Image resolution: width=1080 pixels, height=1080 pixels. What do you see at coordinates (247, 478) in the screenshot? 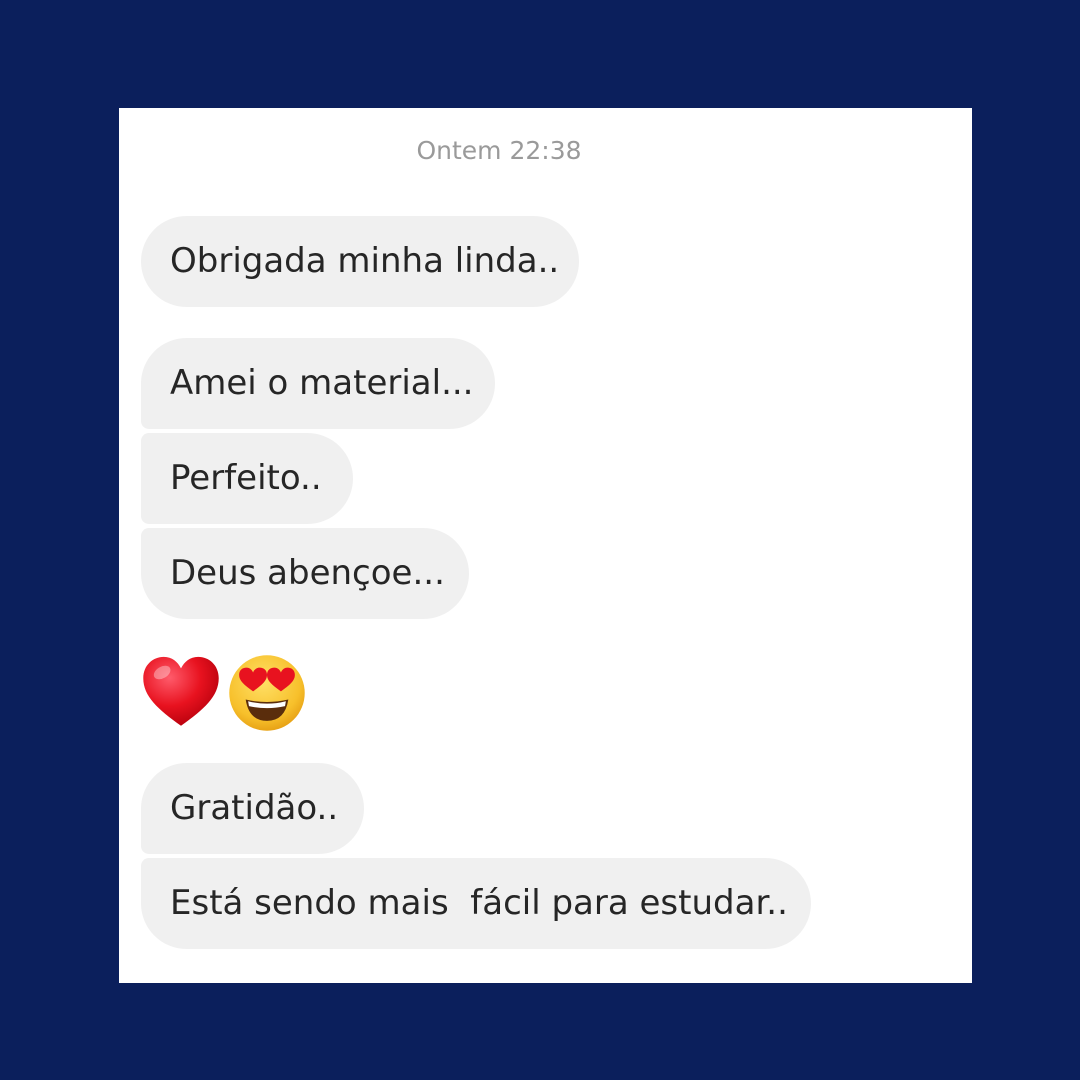
I see `message-bubble: Perfeito..` at bounding box center [247, 478].